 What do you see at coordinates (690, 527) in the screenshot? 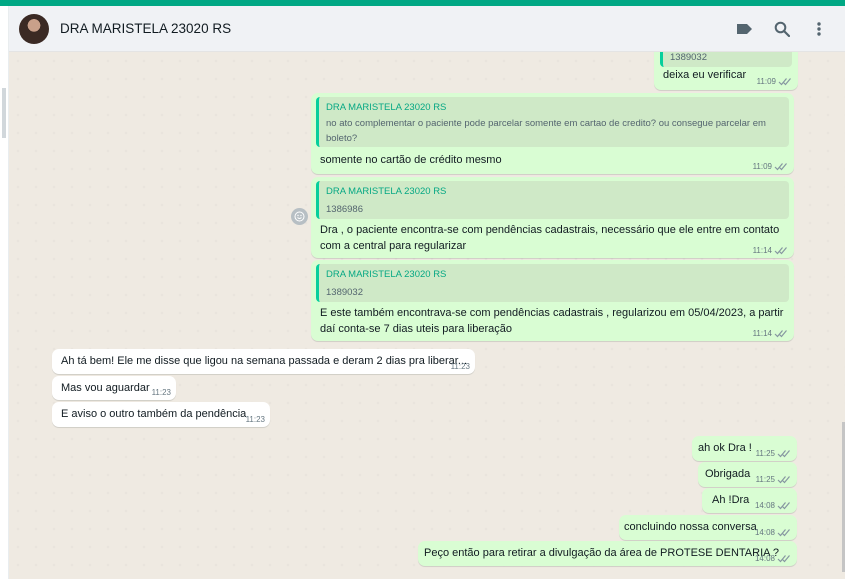
I see `message-text: concluindo nossa conversa` at bounding box center [690, 527].